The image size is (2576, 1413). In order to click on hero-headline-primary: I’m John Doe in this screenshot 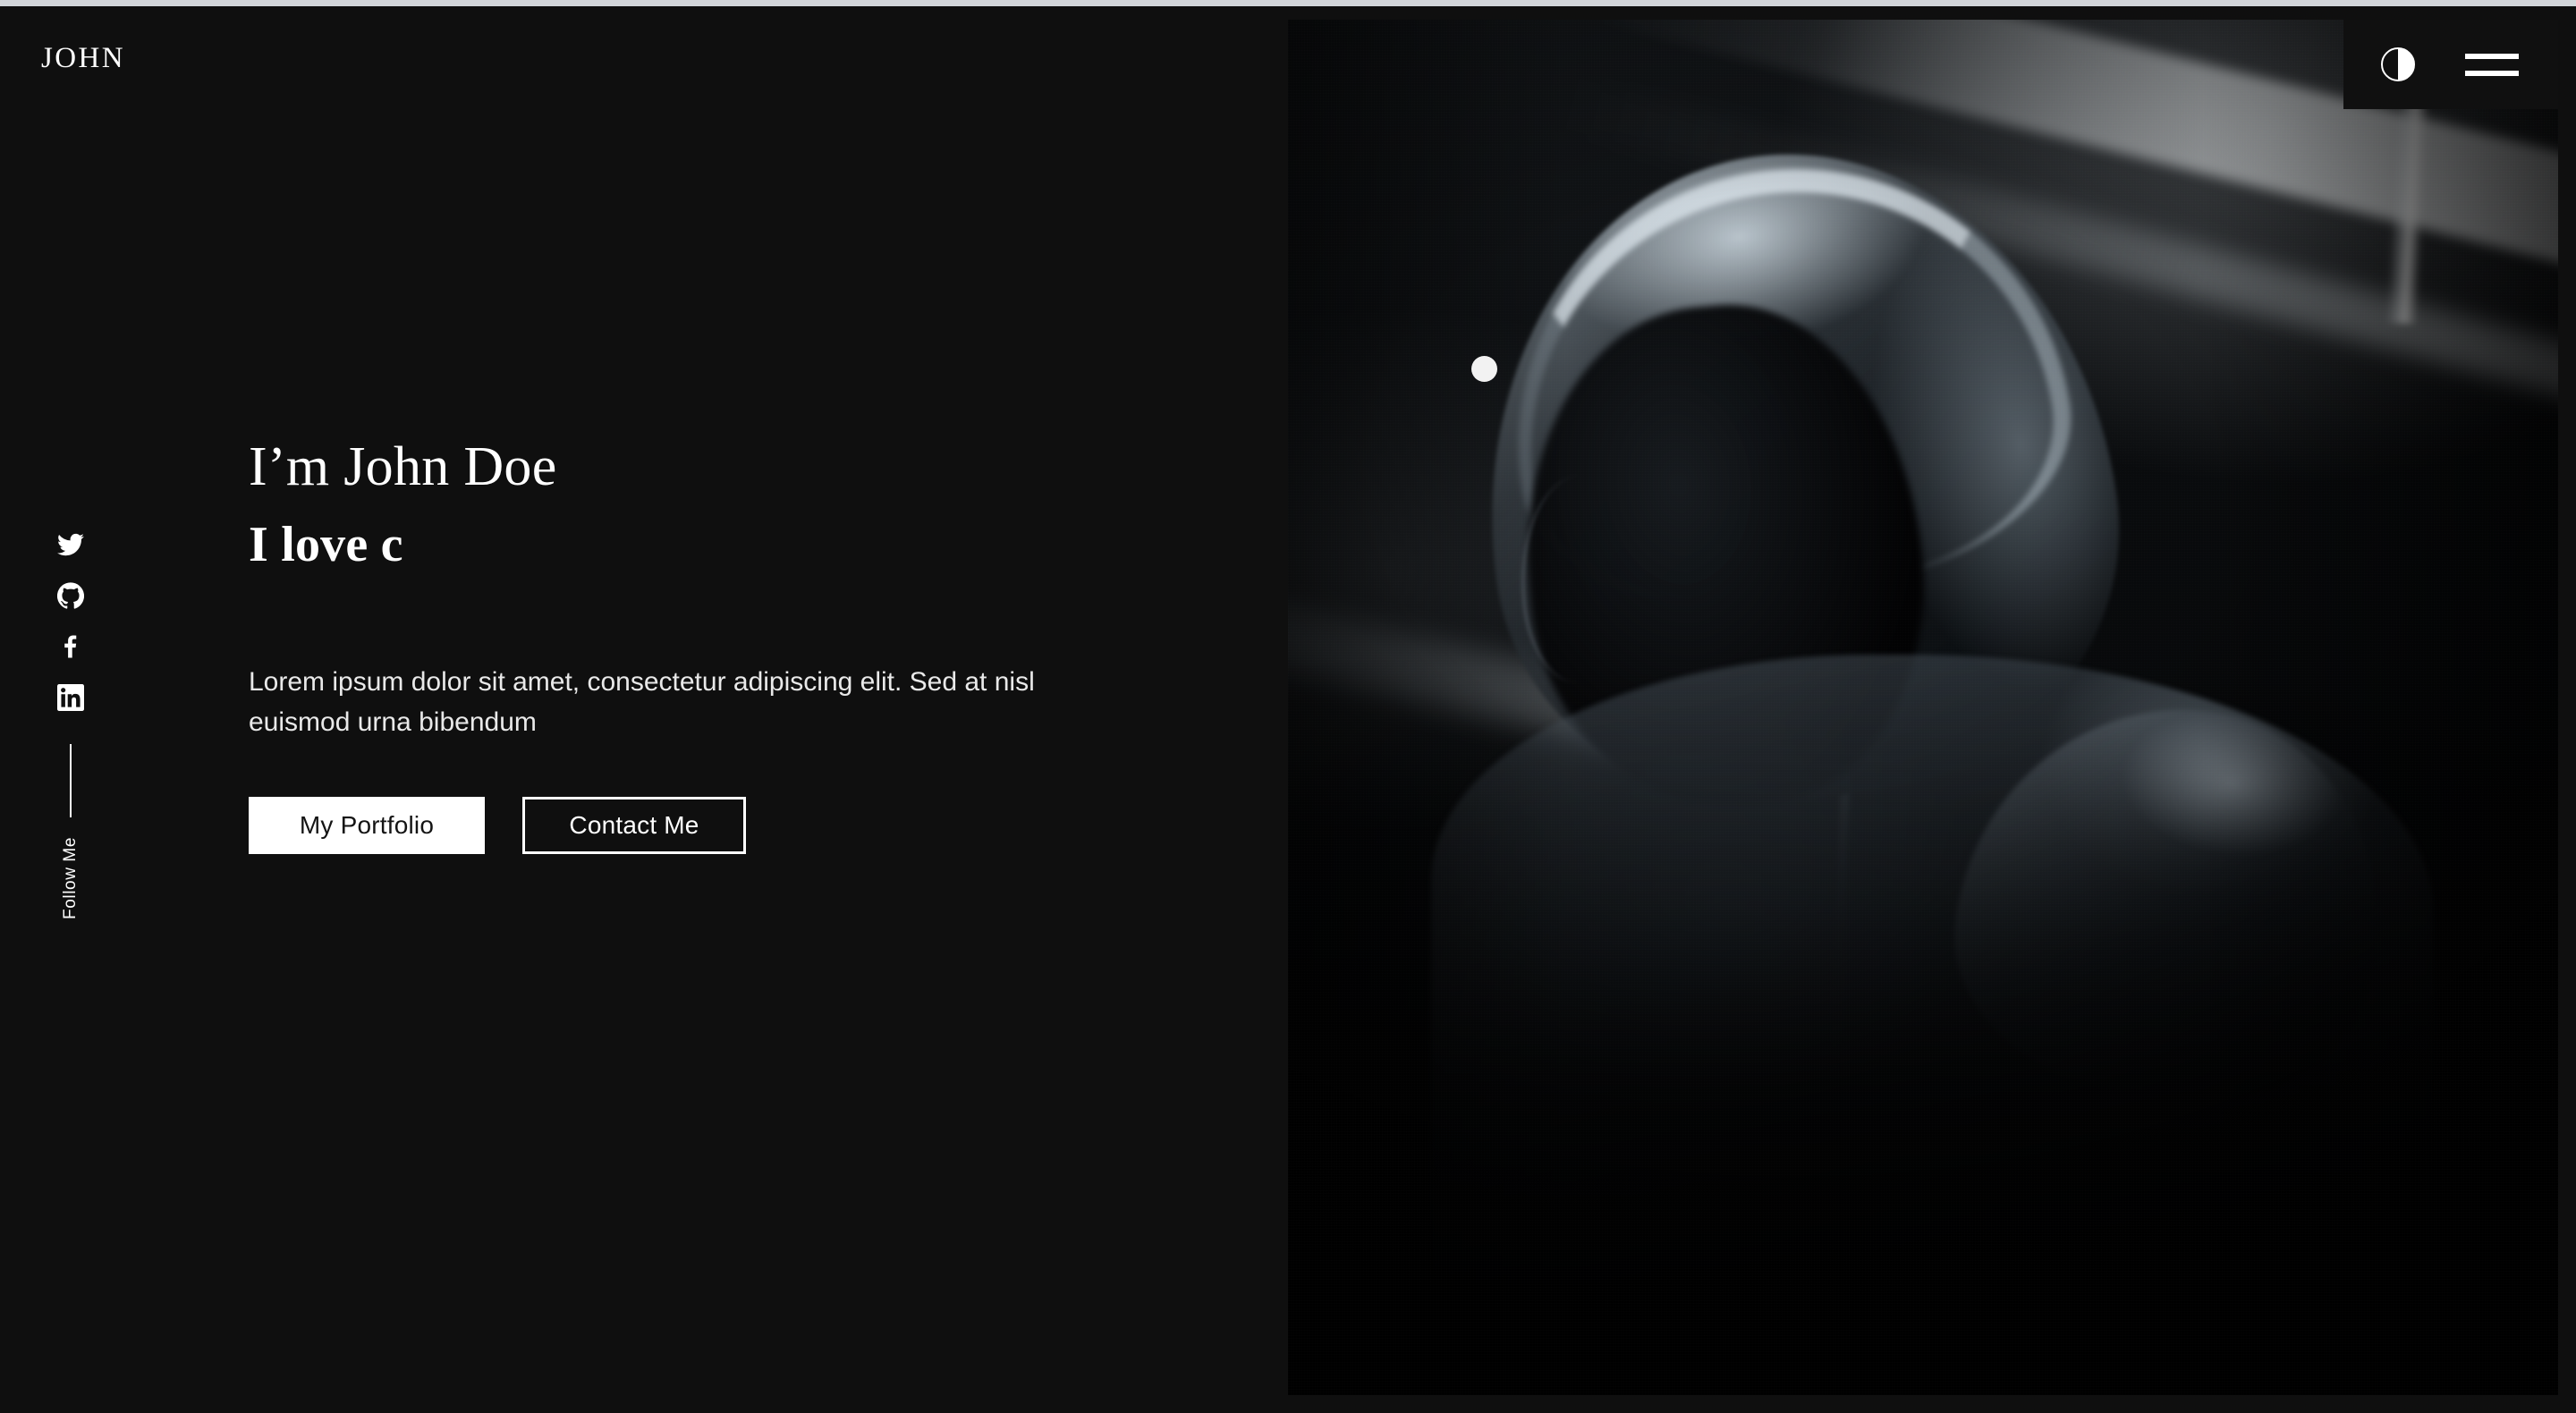, I will do `click(403, 466)`.